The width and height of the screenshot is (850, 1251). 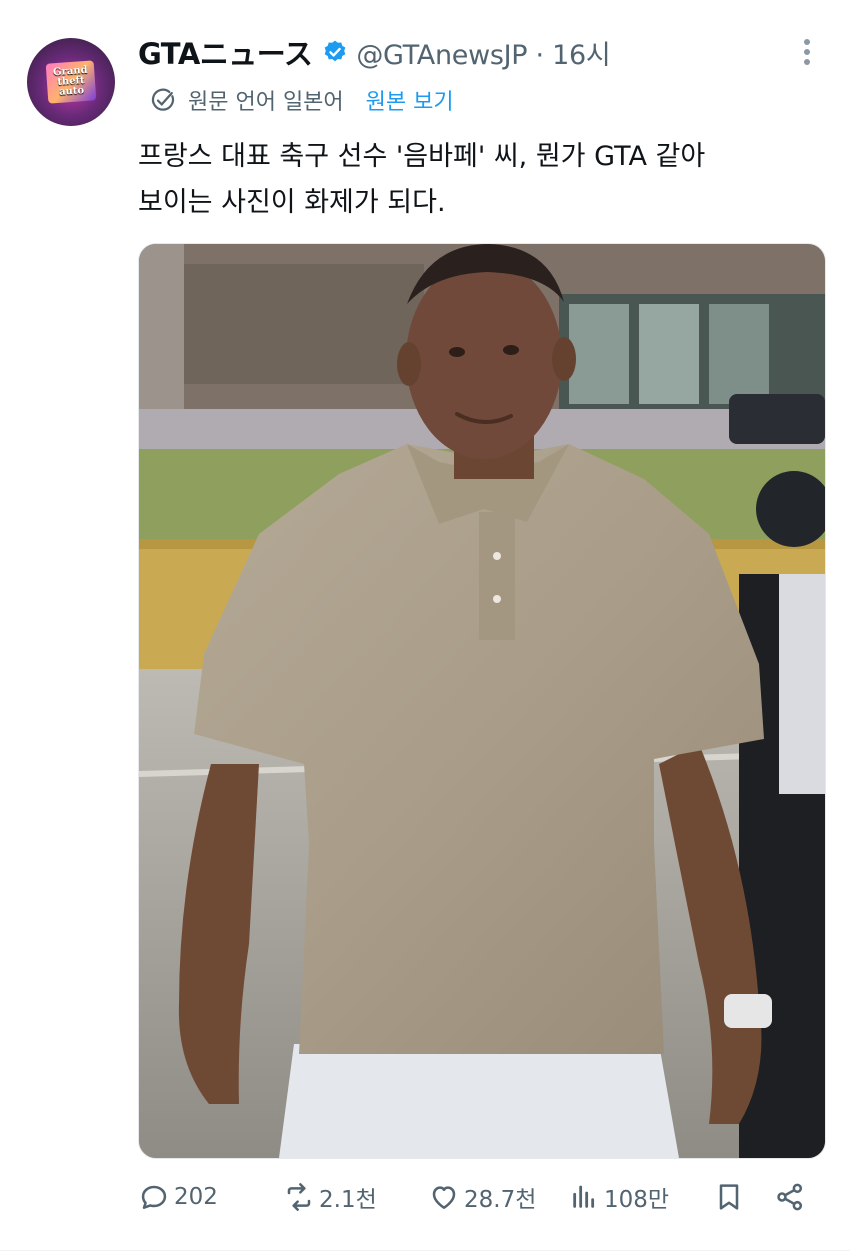 What do you see at coordinates (163, 99) in the screenshot?
I see `translate-icon` at bounding box center [163, 99].